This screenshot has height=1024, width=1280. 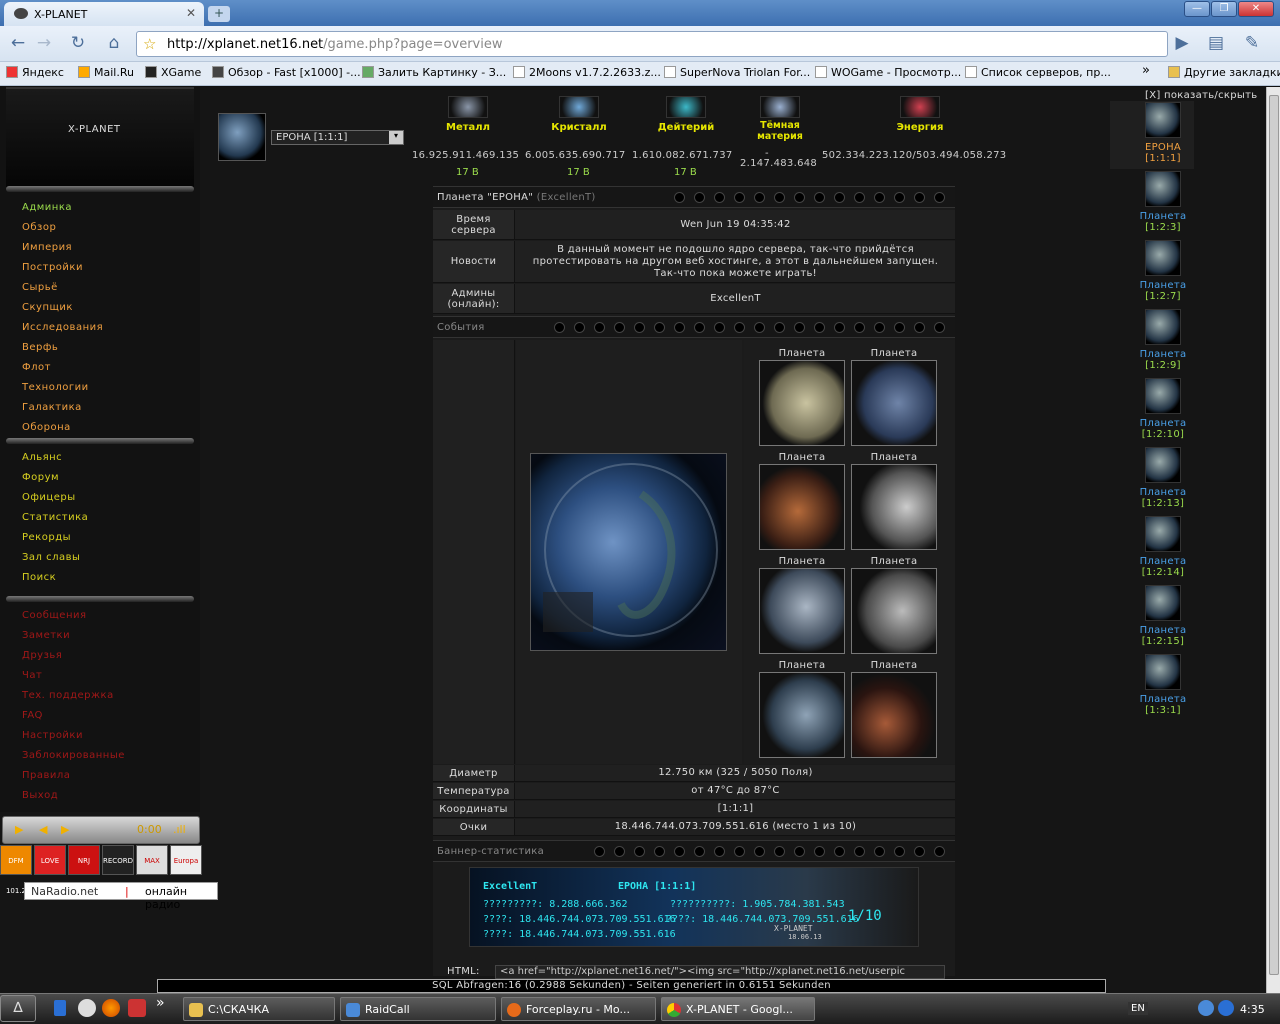 What do you see at coordinates (42, 655) in the screenshot?
I see `sidebar-item: Друзья` at bounding box center [42, 655].